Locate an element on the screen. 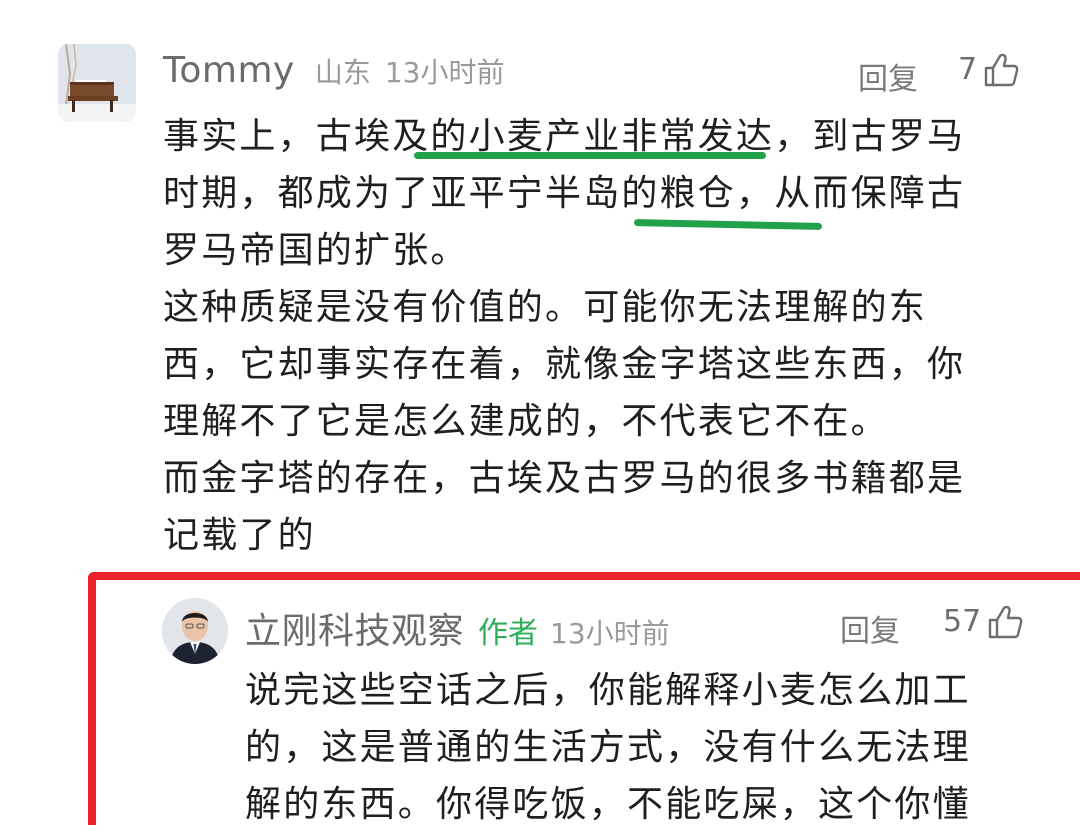 The width and height of the screenshot is (1080, 825). username: 立刚科技观察 is located at coordinates (354, 628).